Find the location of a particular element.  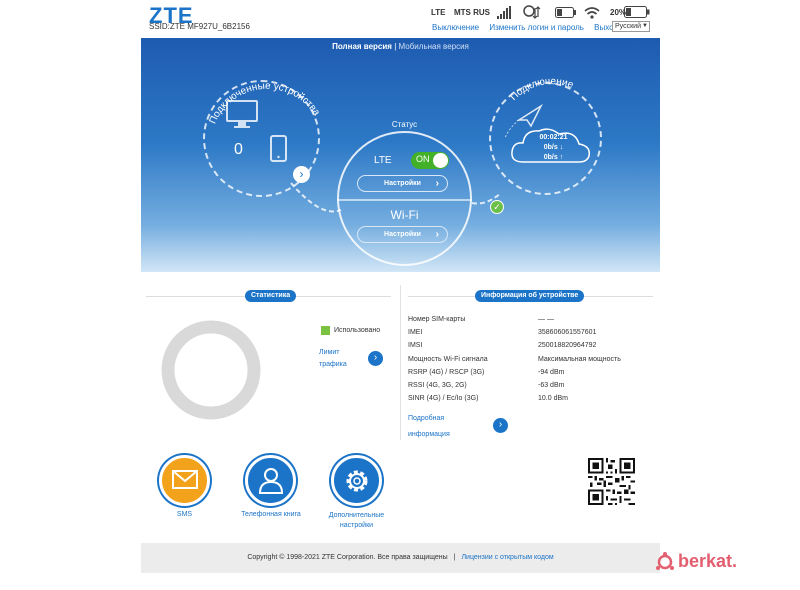

devices-title: Подключенные устройства is located at coordinates (264, 103).